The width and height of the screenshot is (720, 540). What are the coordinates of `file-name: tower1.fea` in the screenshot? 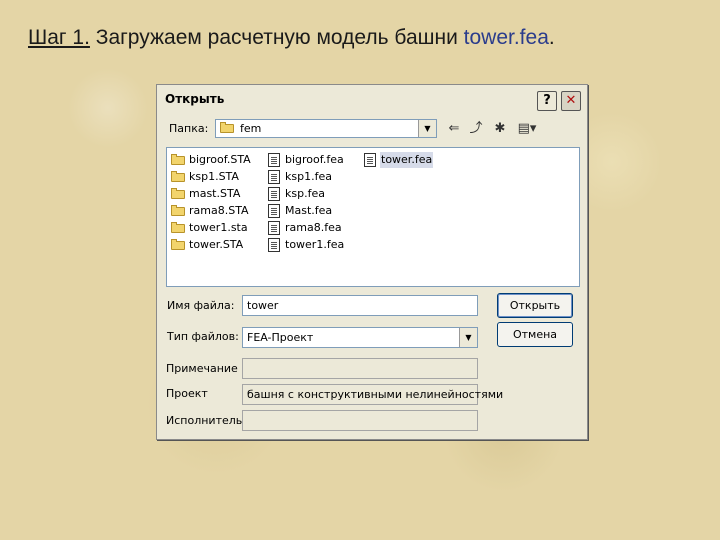 It's located at (315, 244).